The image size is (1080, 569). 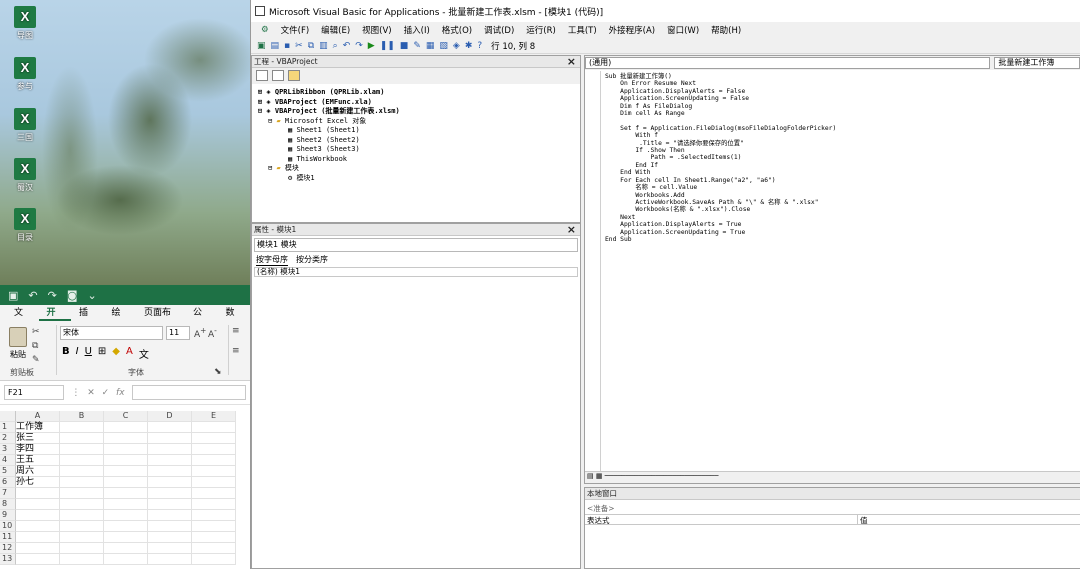 What do you see at coordinates (720, 113) in the screenshot?
I see `code-line: Dim cell As Range` at bounding box center [720, 113].